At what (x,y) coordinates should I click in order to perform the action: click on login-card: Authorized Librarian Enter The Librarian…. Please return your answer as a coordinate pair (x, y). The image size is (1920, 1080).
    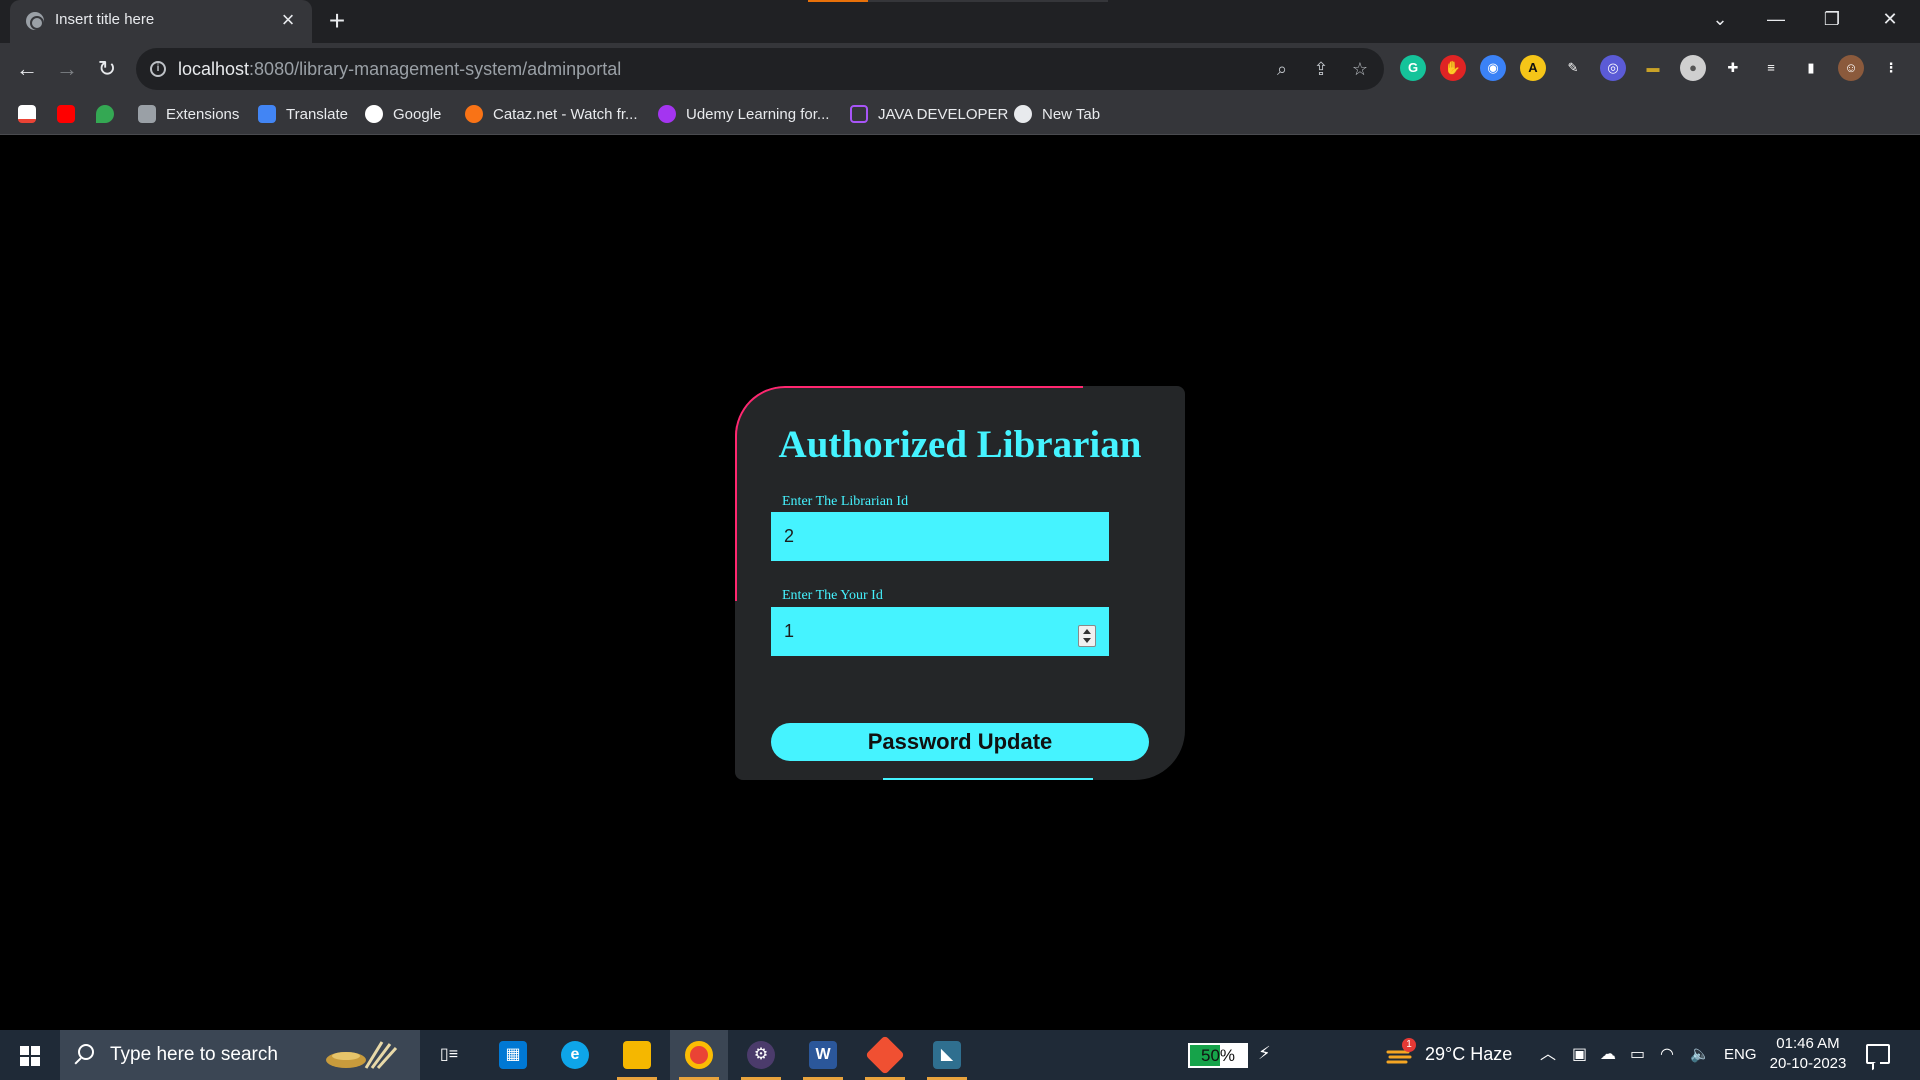
    Looking at the image, I should click on (960, 583).